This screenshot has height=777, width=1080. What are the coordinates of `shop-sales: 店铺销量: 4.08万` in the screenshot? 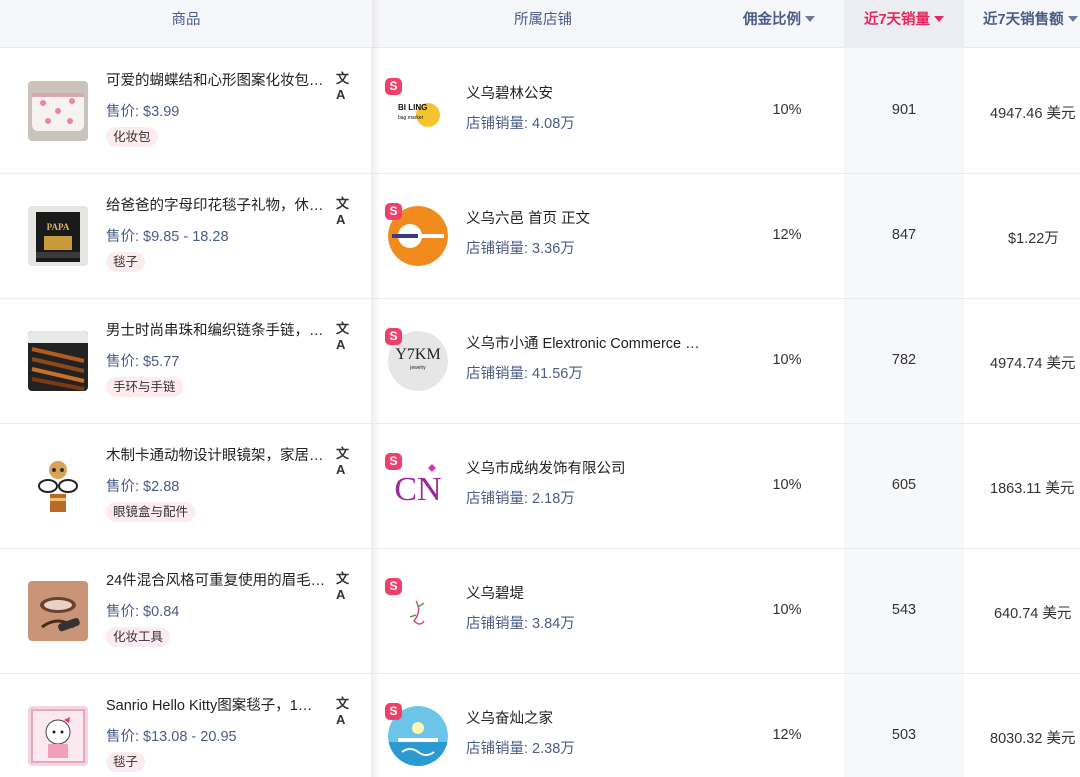 It's located at (520, 124).